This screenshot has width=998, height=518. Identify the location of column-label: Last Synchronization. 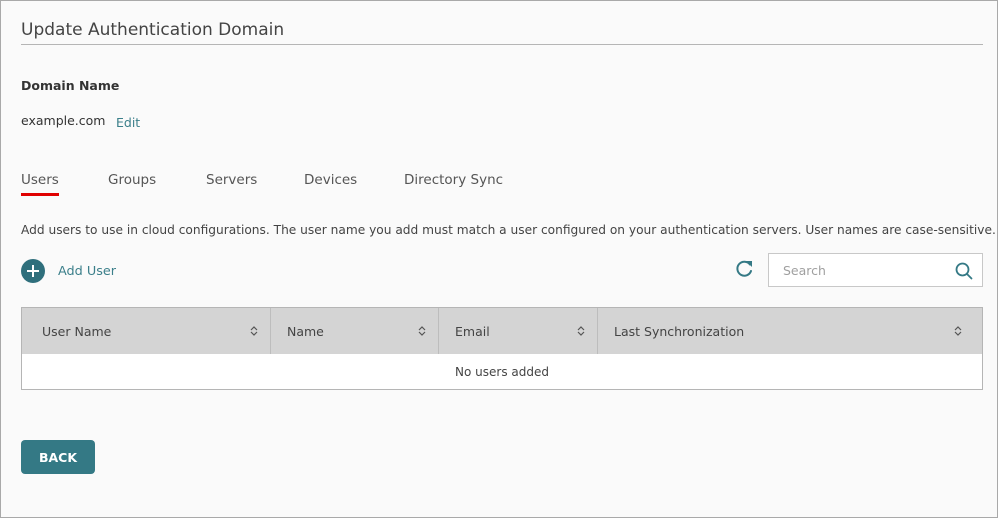
(679, 331).